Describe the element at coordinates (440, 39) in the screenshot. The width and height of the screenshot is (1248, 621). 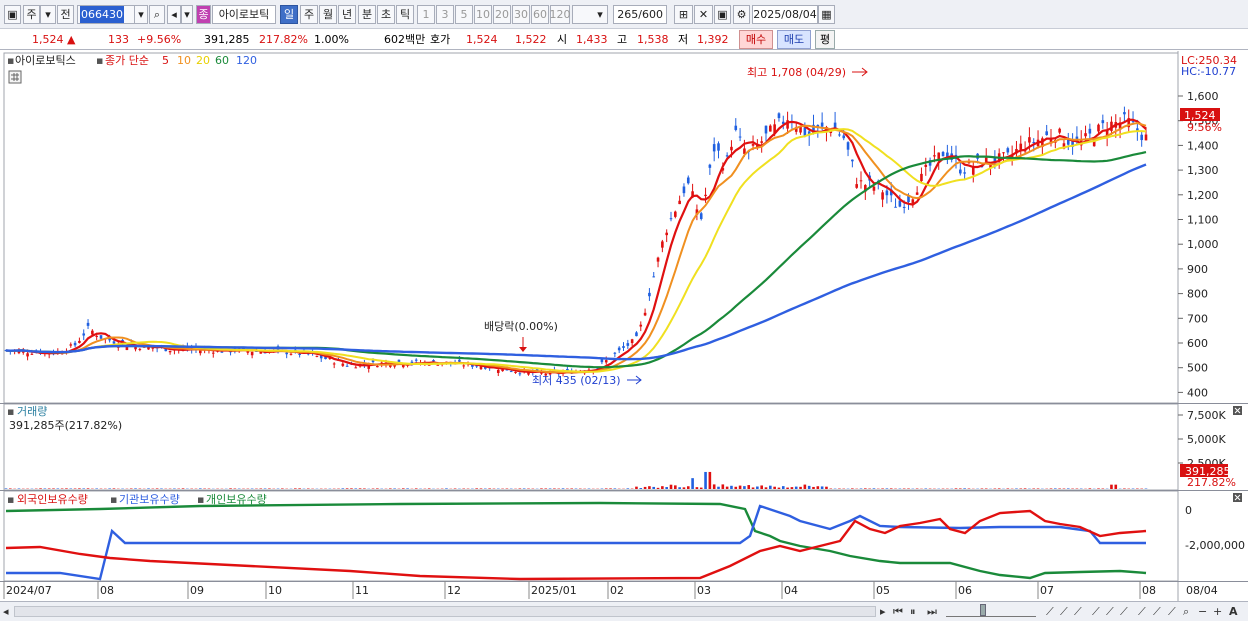
I see `ask-label: 호가` at that location.